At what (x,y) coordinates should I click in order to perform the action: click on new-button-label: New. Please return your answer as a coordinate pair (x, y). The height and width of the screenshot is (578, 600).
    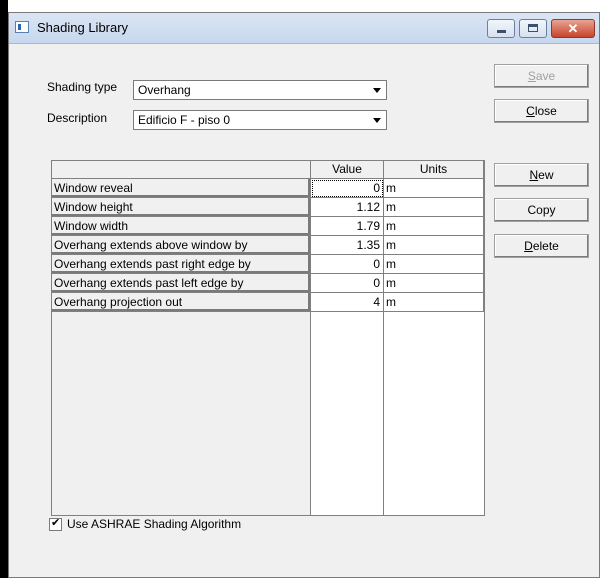
    Looking at the image, I should click on (541, 175).